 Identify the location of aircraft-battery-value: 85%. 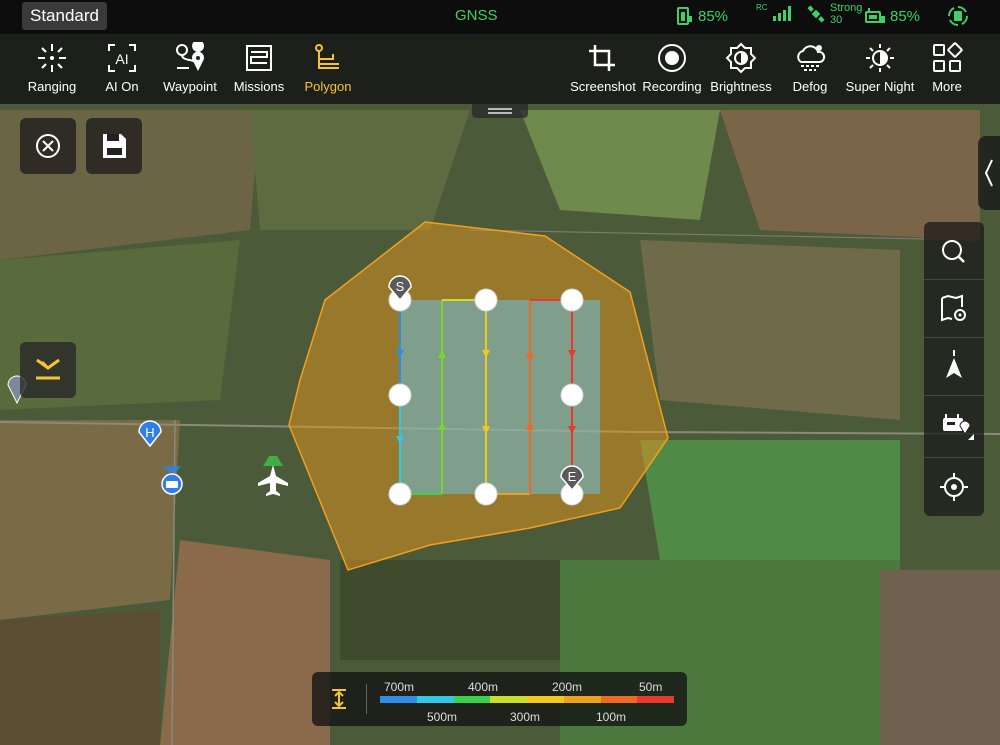
(713, 16).